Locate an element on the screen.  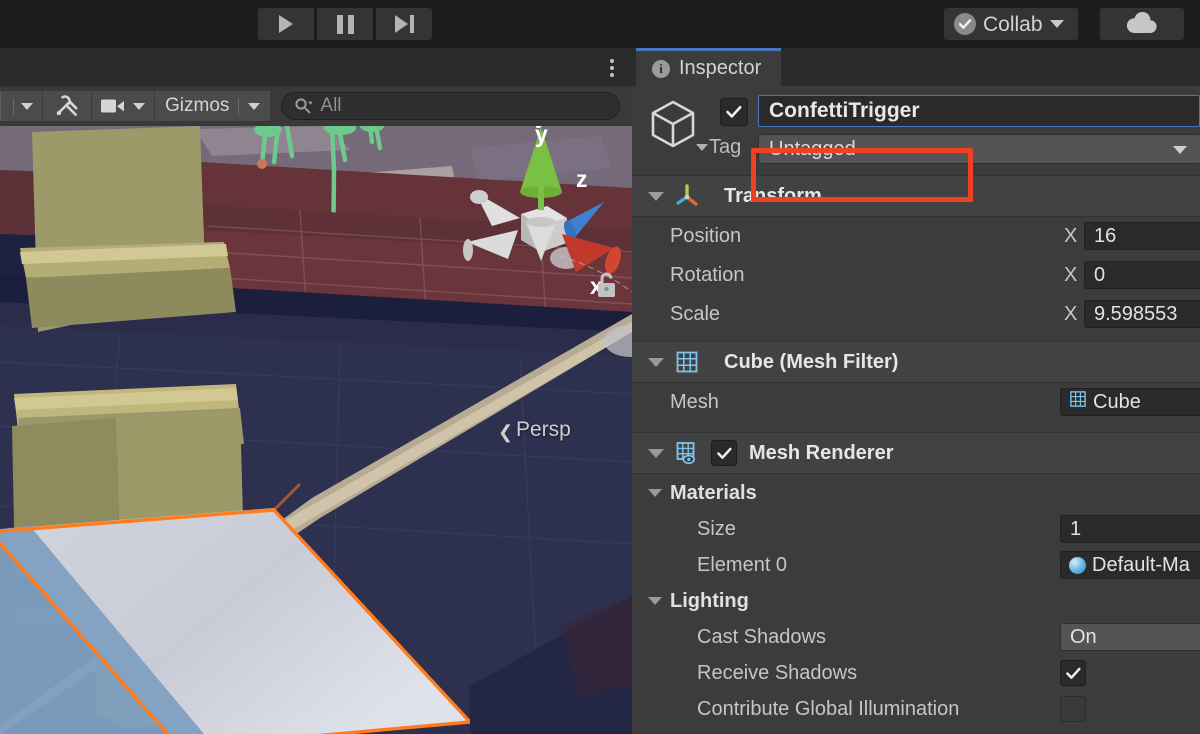
gameobject-enabled-checkbox is located at coordinates (734, 112).